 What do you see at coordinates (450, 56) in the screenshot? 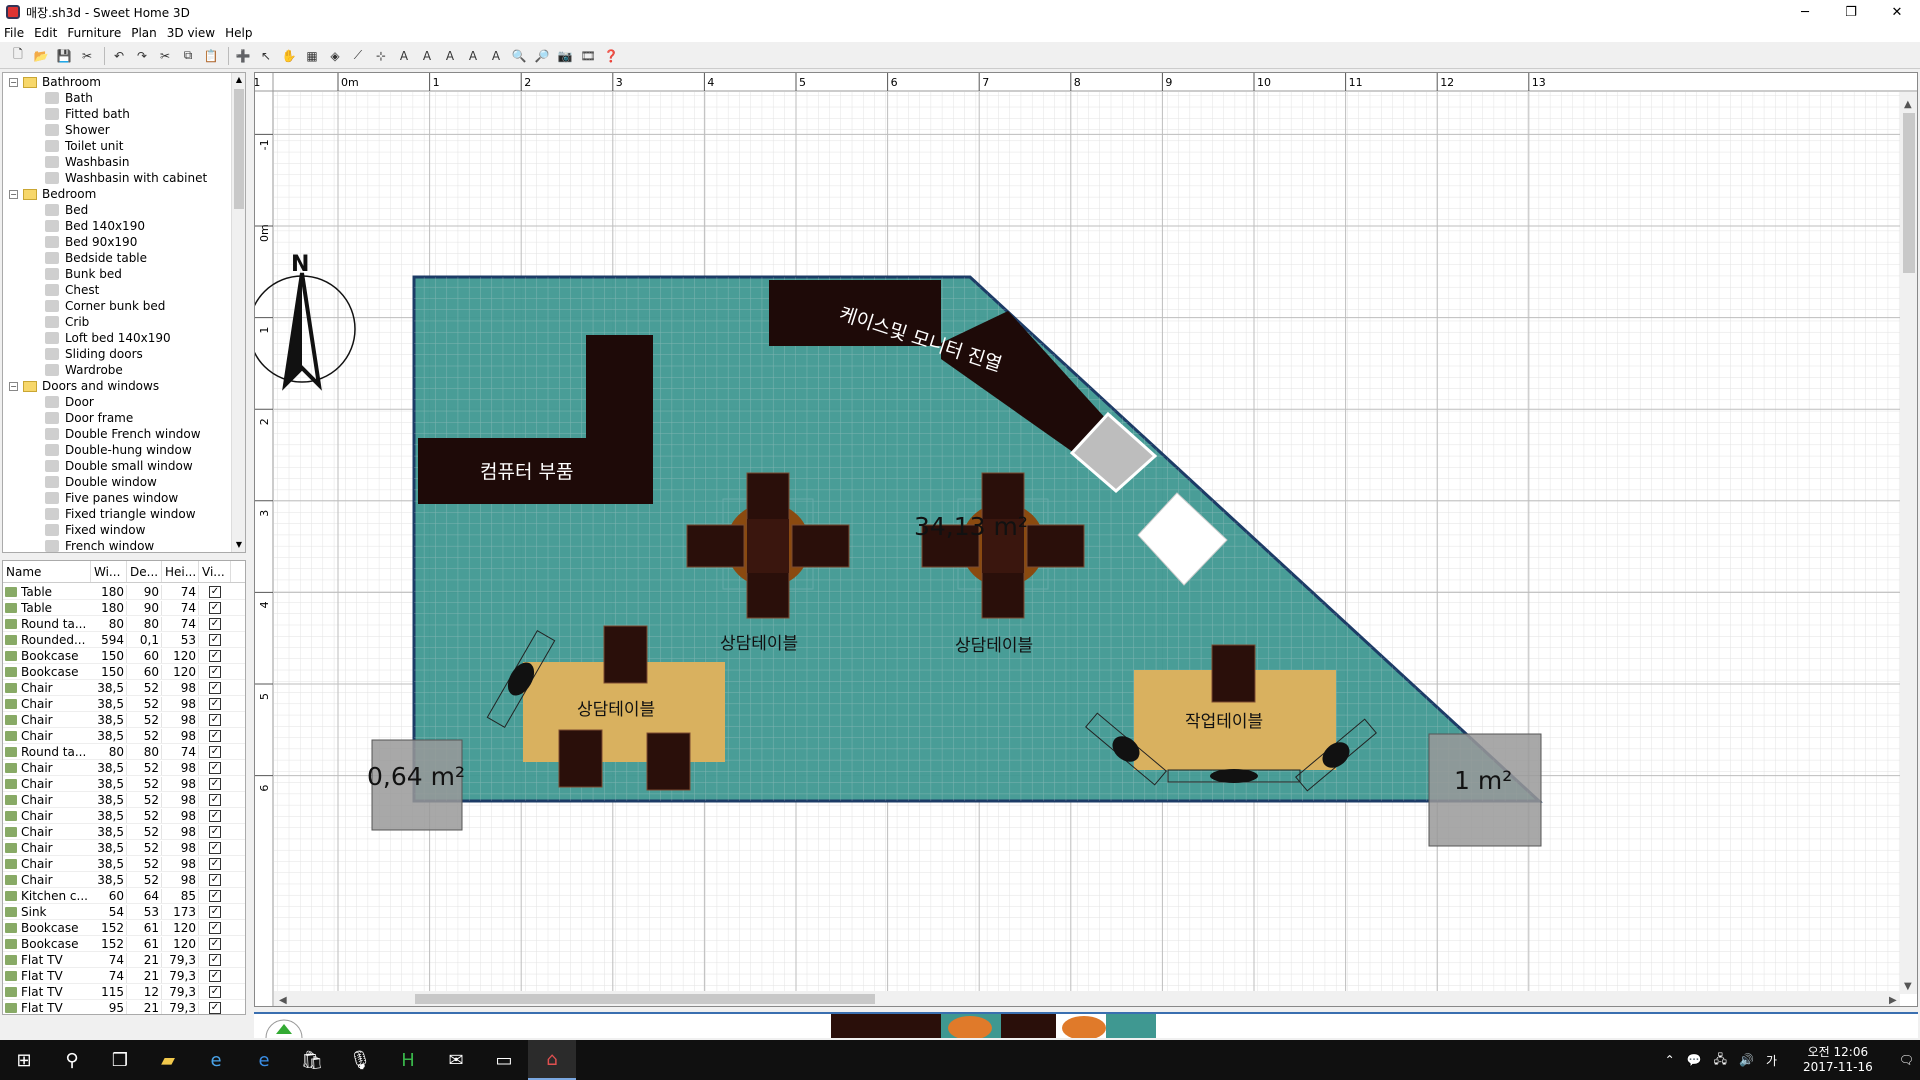
I see `increase-text-icon: A` at bounding box center [450, 56].